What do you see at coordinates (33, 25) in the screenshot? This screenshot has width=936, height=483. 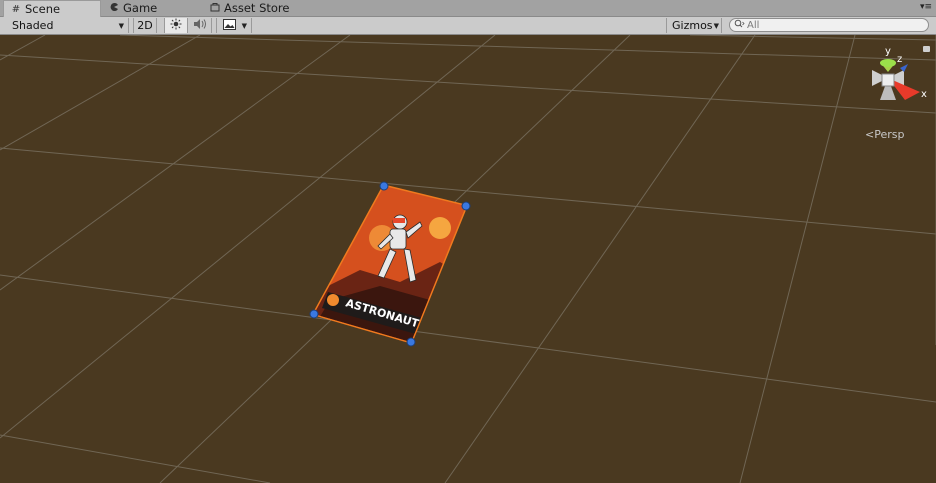 I see `draw-mode-label: Shaded` at bounding box center [33, 25].